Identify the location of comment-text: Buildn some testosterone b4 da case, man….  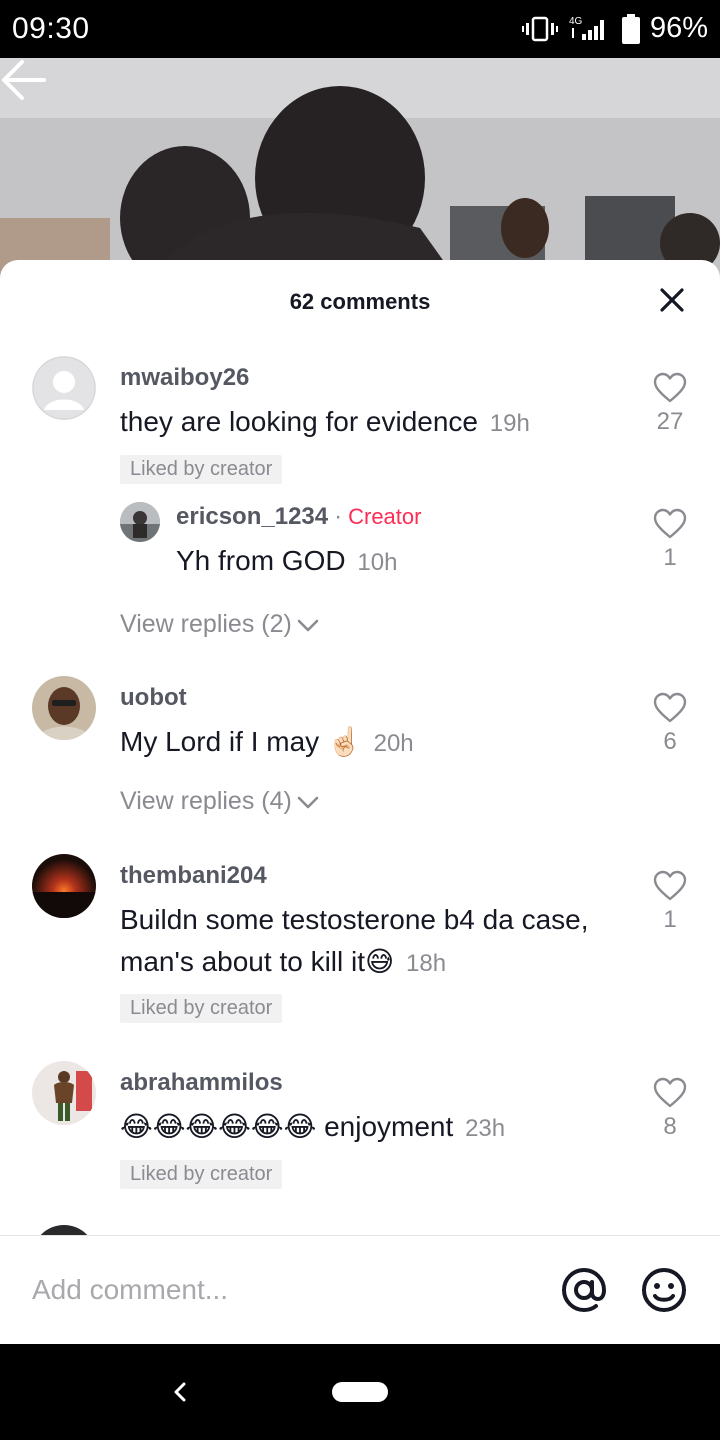
(375, 942).